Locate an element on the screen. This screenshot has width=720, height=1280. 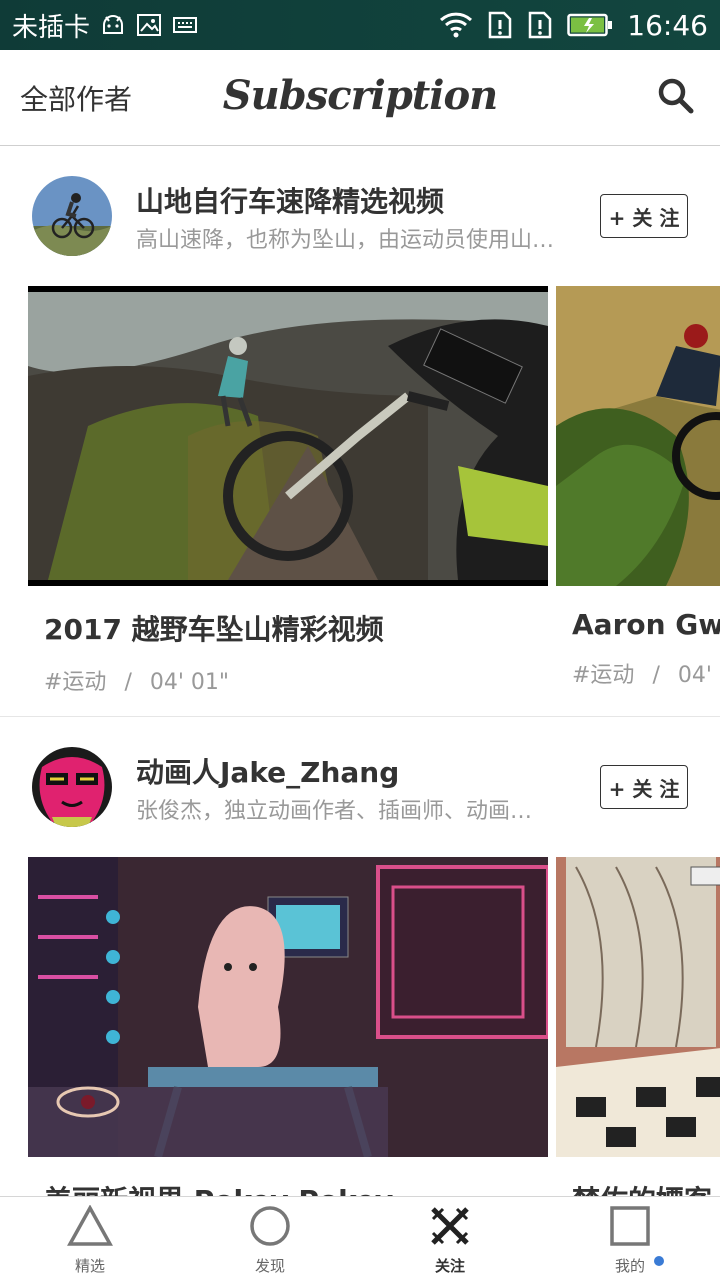
wifi-icon is located at coordinates (456, 25).